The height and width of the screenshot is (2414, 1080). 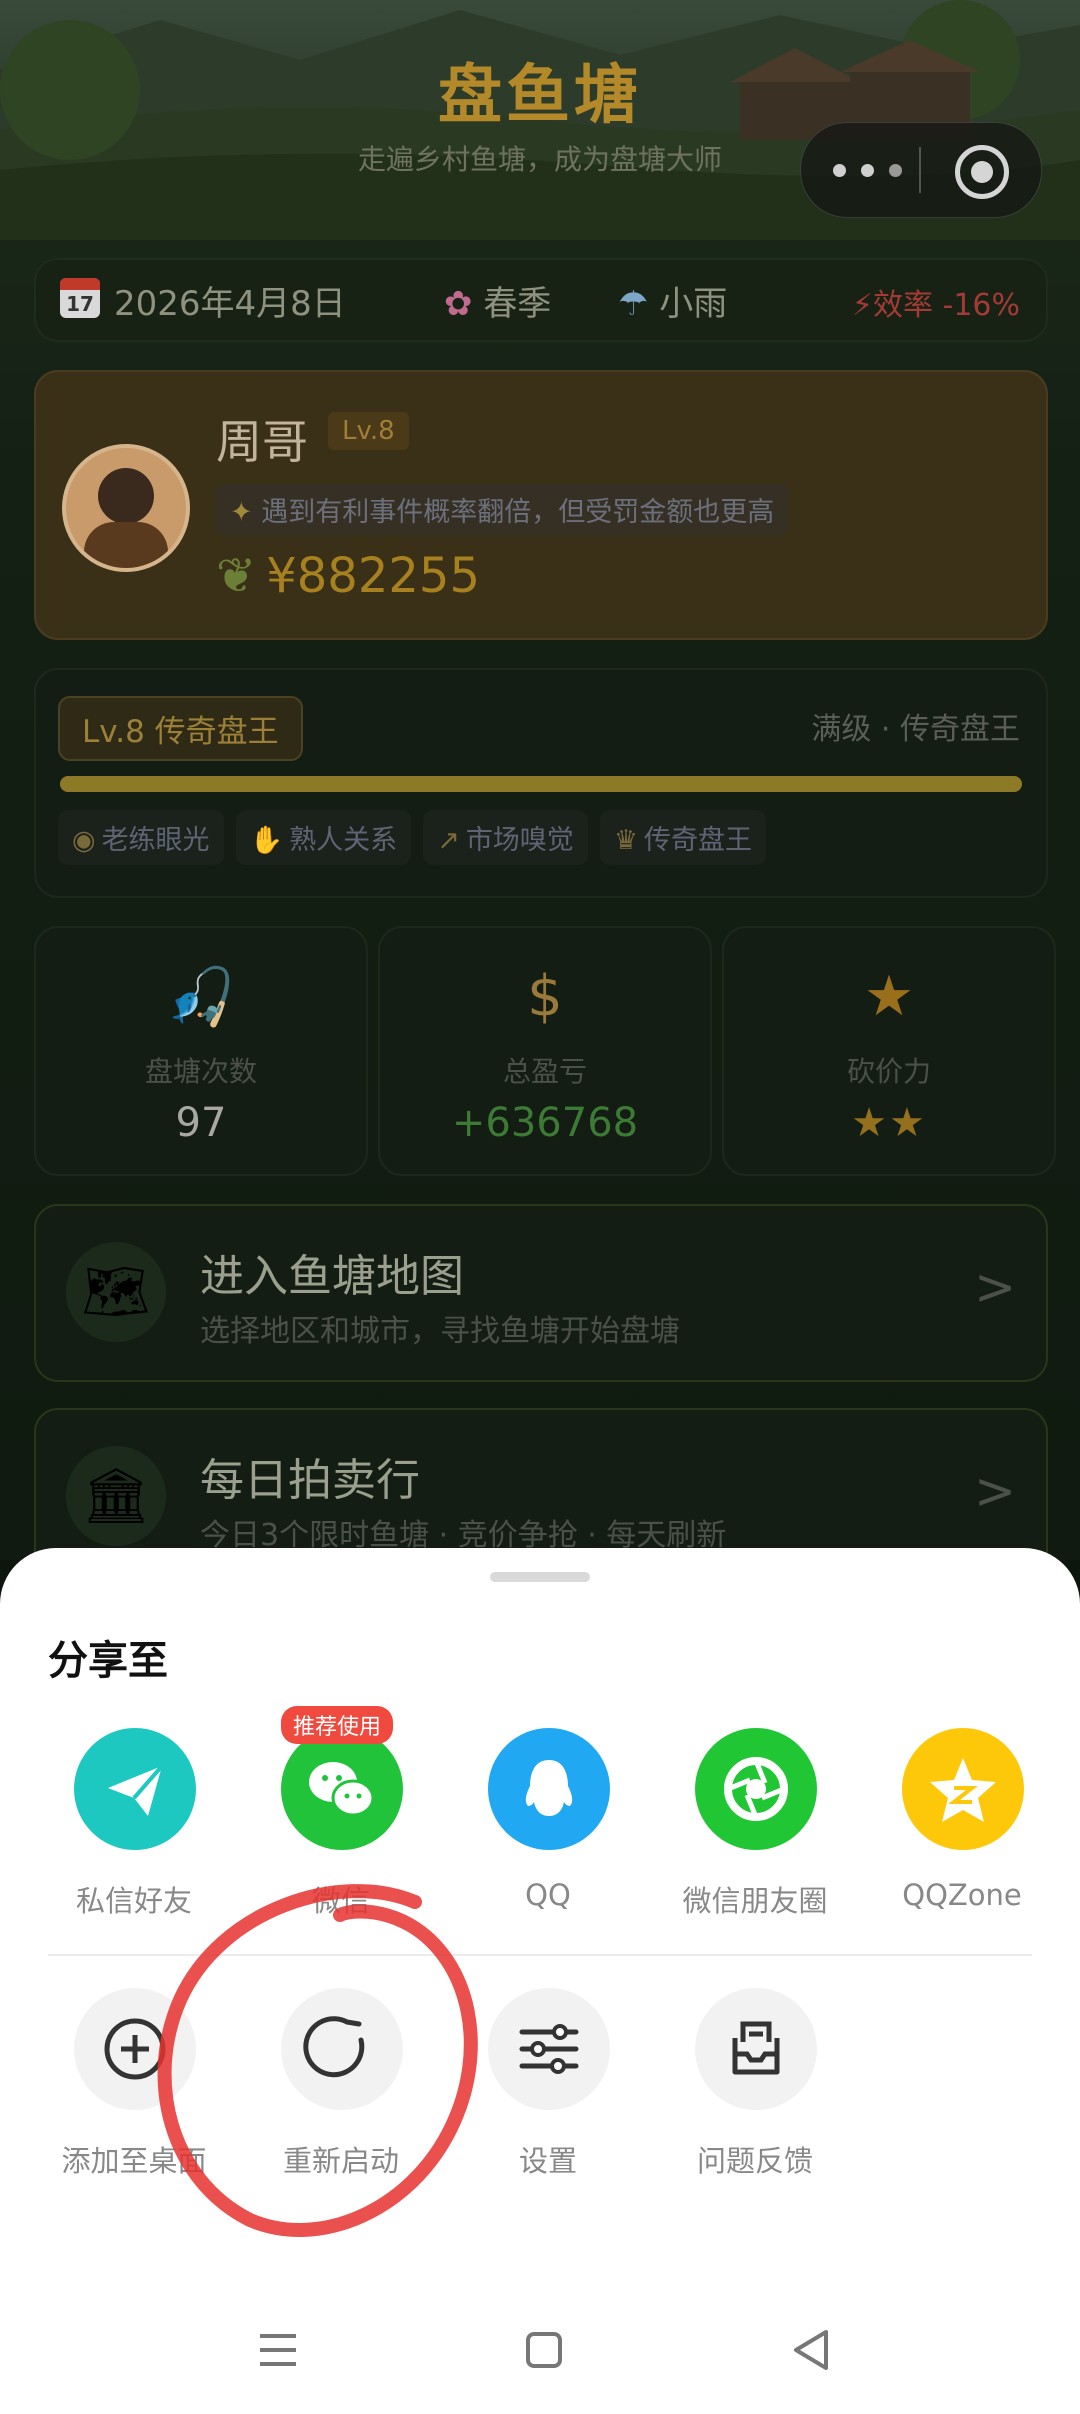 What do you see at coordinates (545, 996) in the screenshot?
I see `money-bag-icon: $` at bounding box center [545, 996].